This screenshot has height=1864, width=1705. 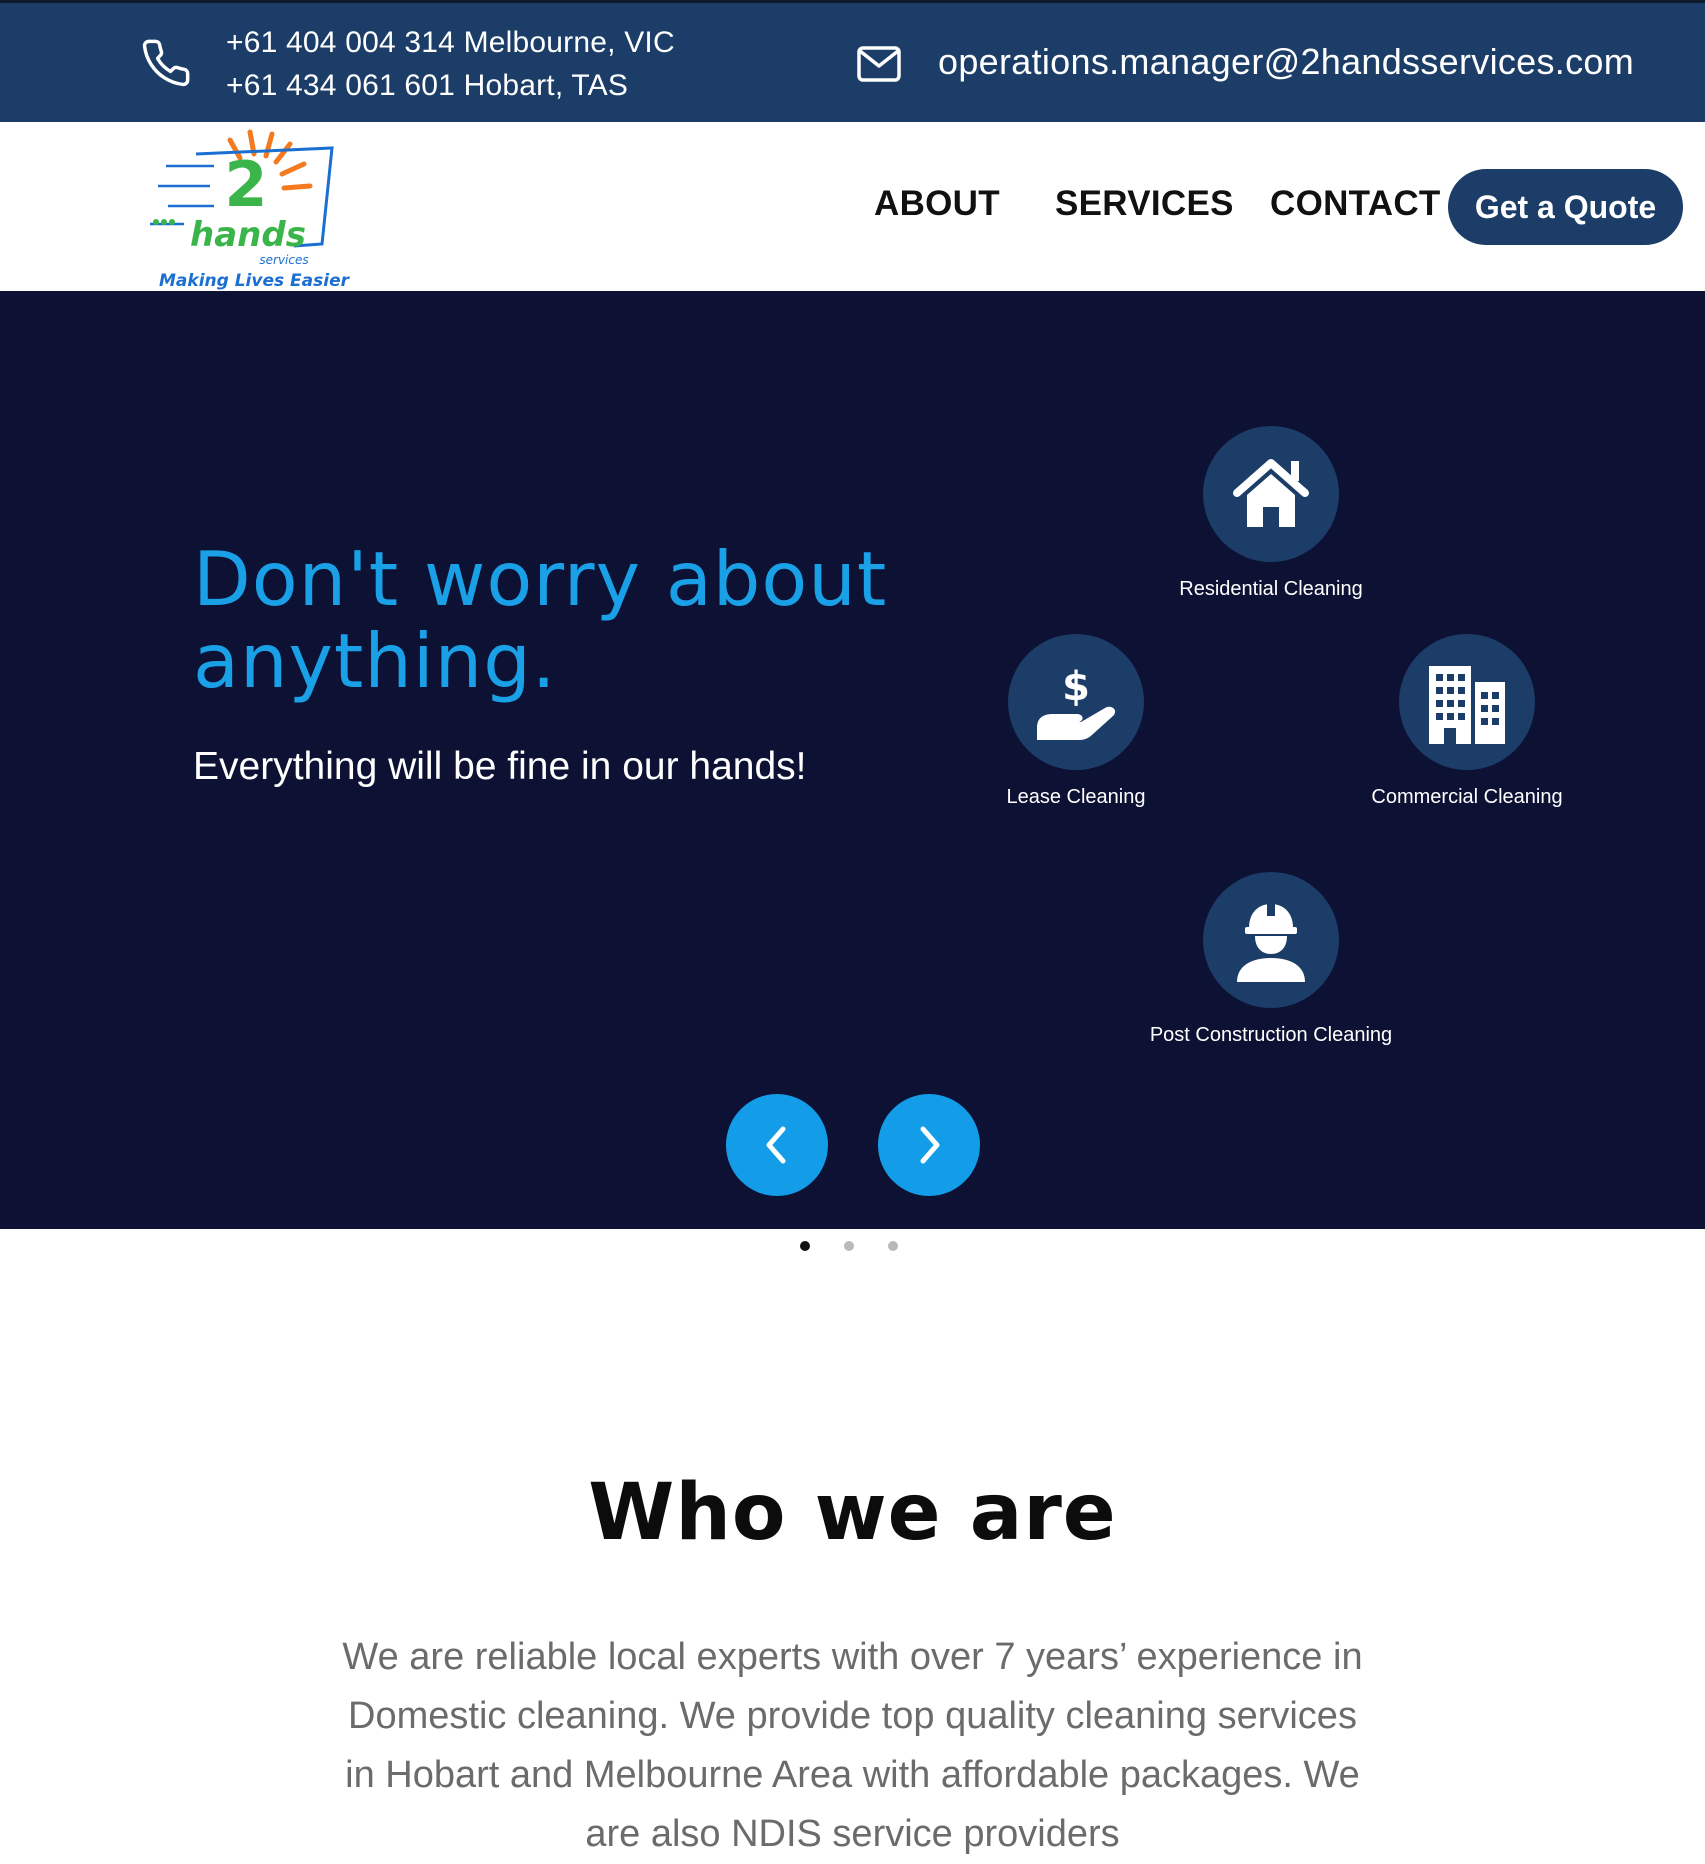 What do you see at coordinates (540, 620) in the screenshot?
I see `hero-title: Don't worry about anything.` at bounding box center [540, 620].